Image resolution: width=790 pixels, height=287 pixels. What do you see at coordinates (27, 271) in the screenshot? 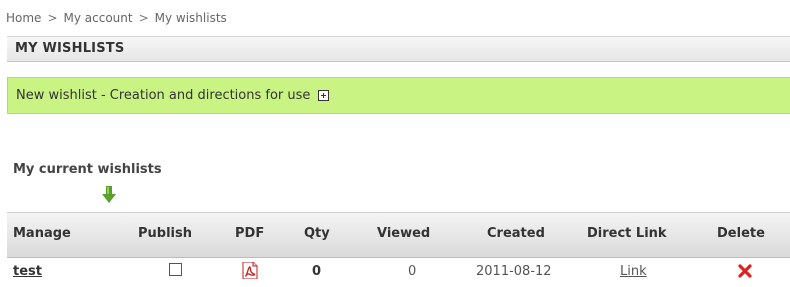
I see `wishlist-name-link: test` at bounding box center [27, 271].